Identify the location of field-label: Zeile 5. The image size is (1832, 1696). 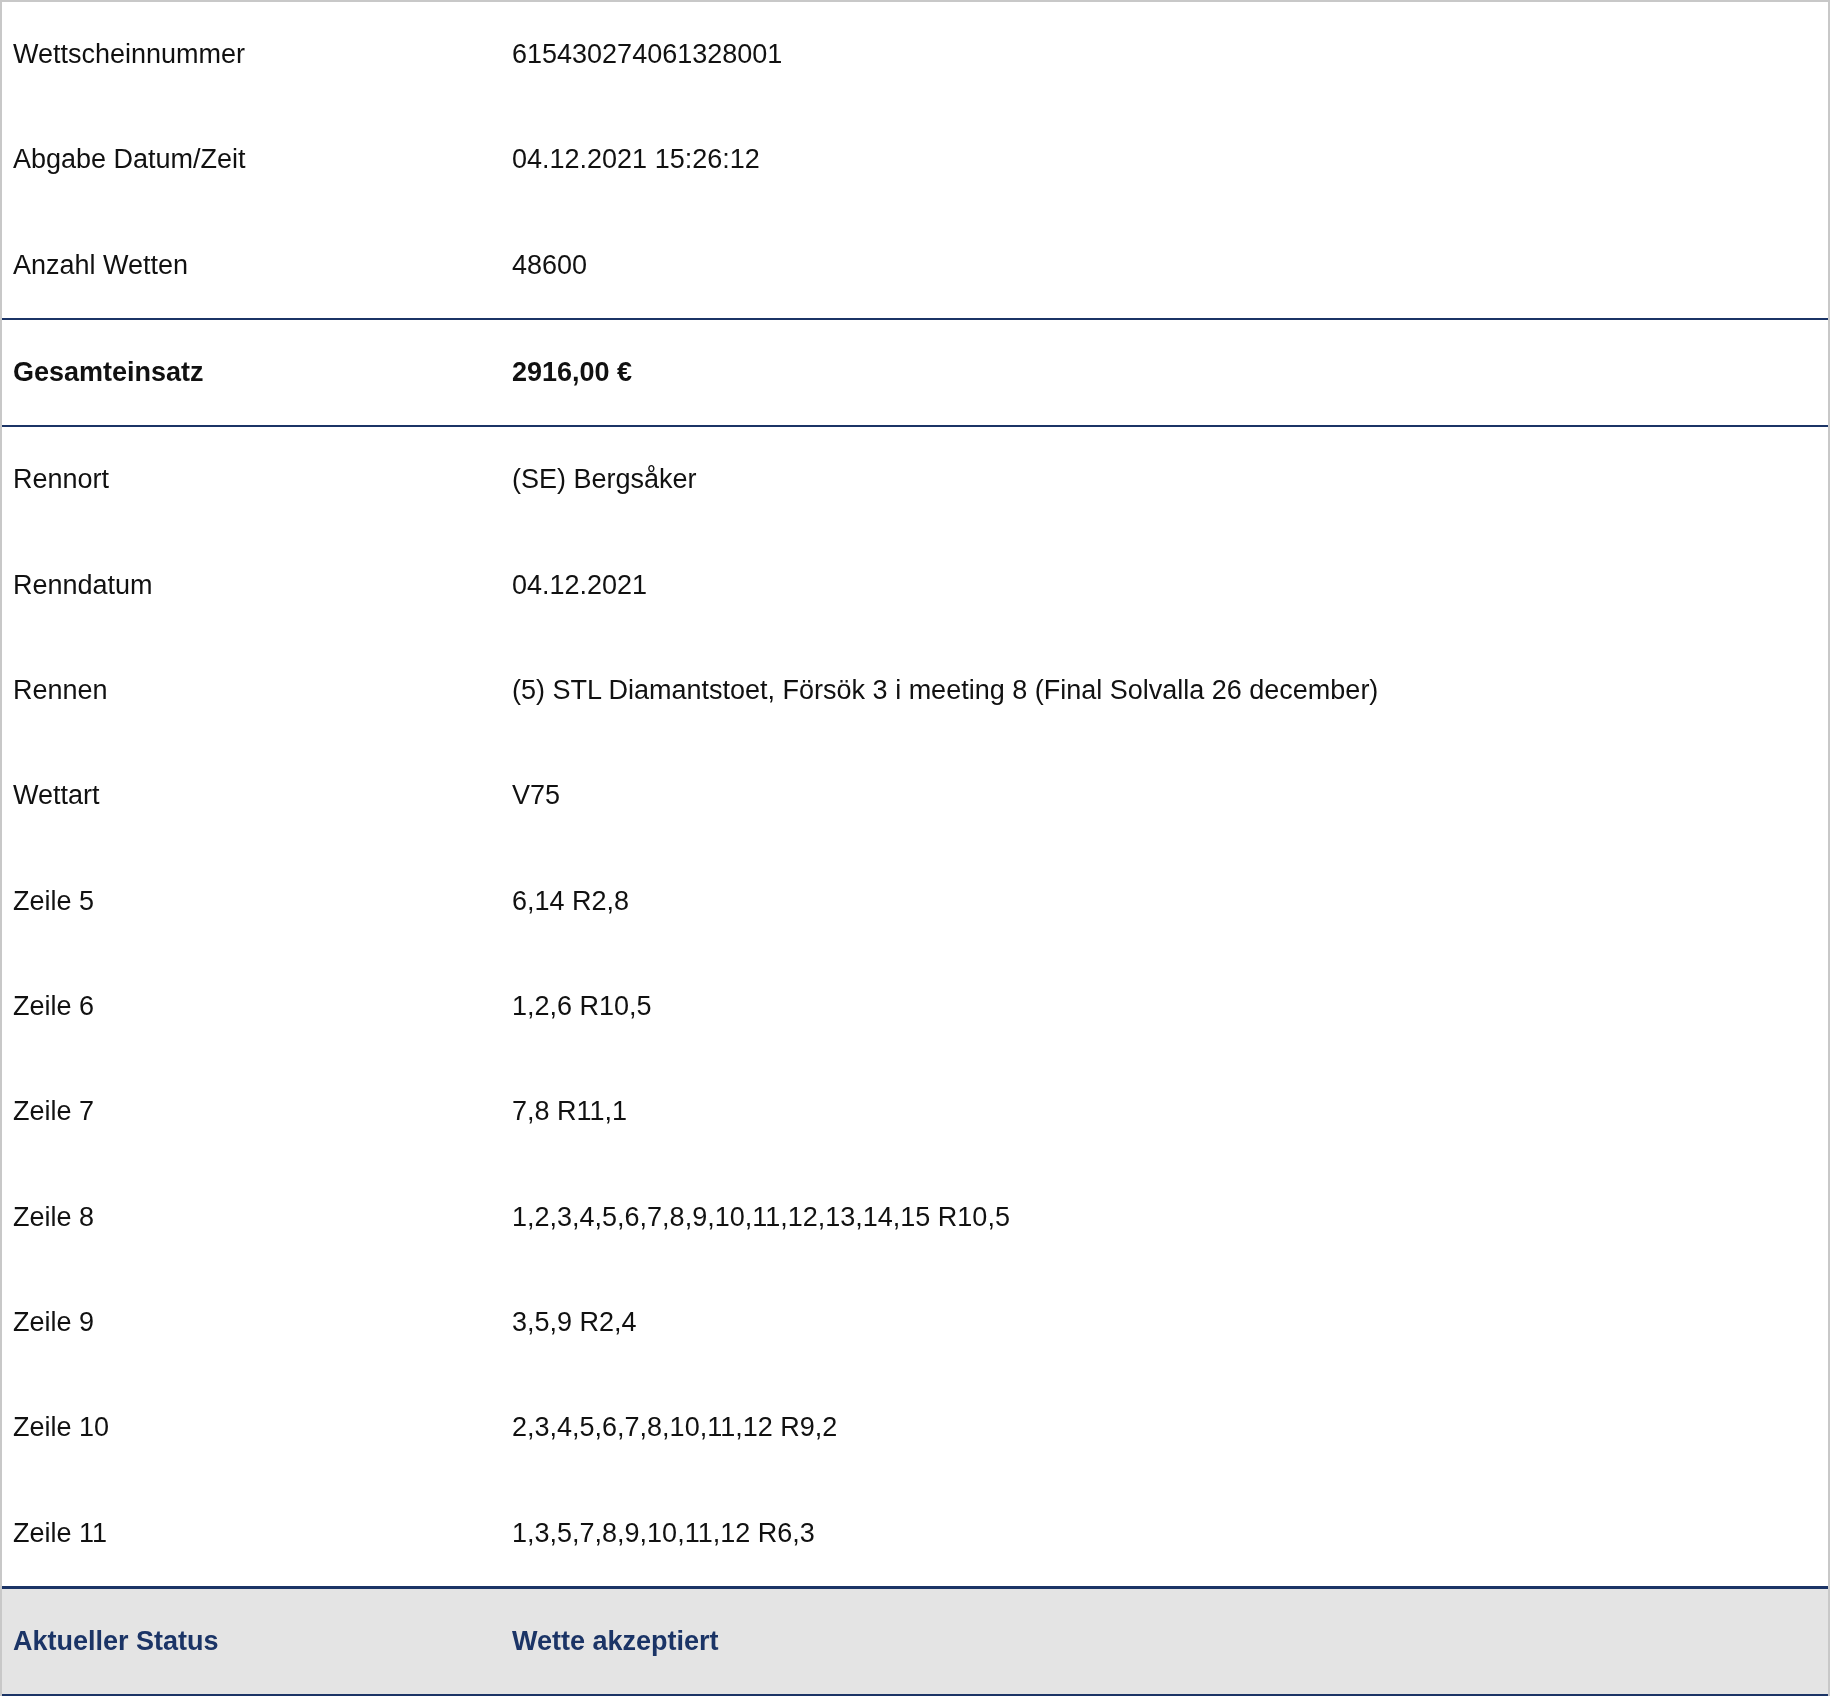
(54, 901).